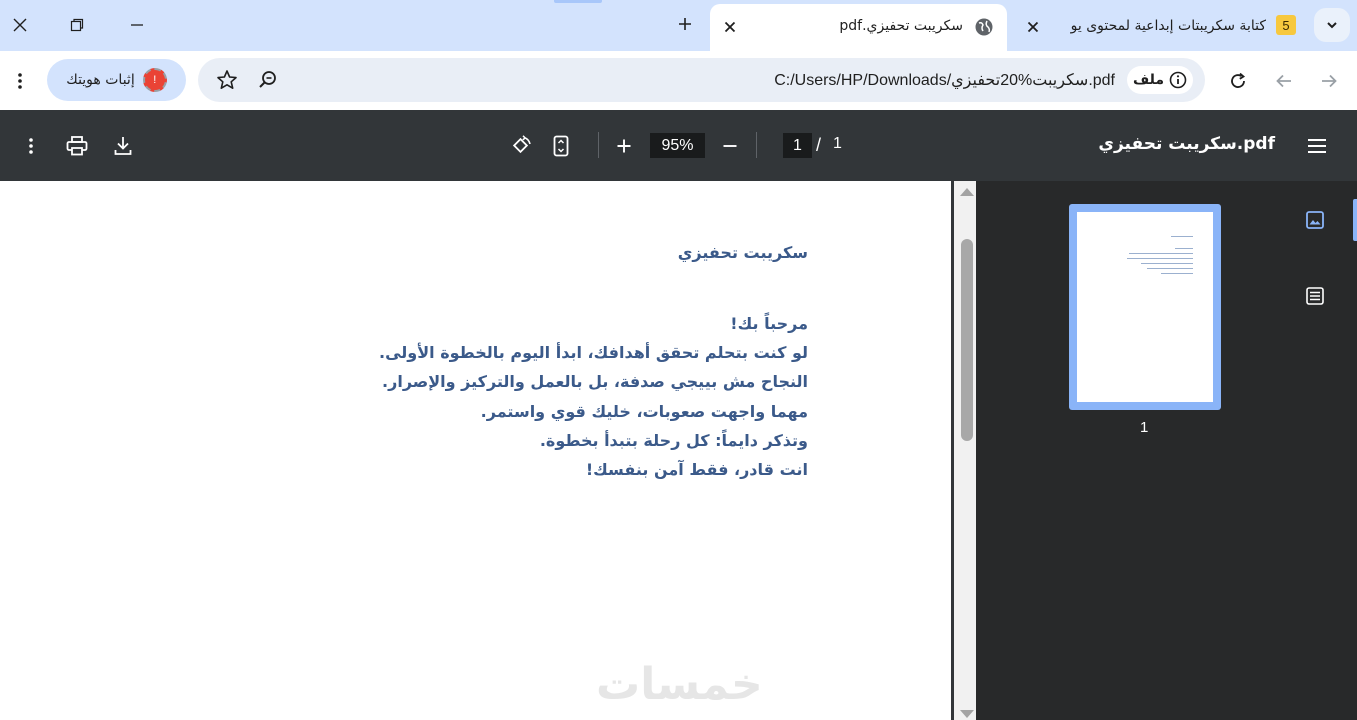 The width and height of the screenshot is (1357, 720). I want to click on page-total: 1, so click(837, 143).